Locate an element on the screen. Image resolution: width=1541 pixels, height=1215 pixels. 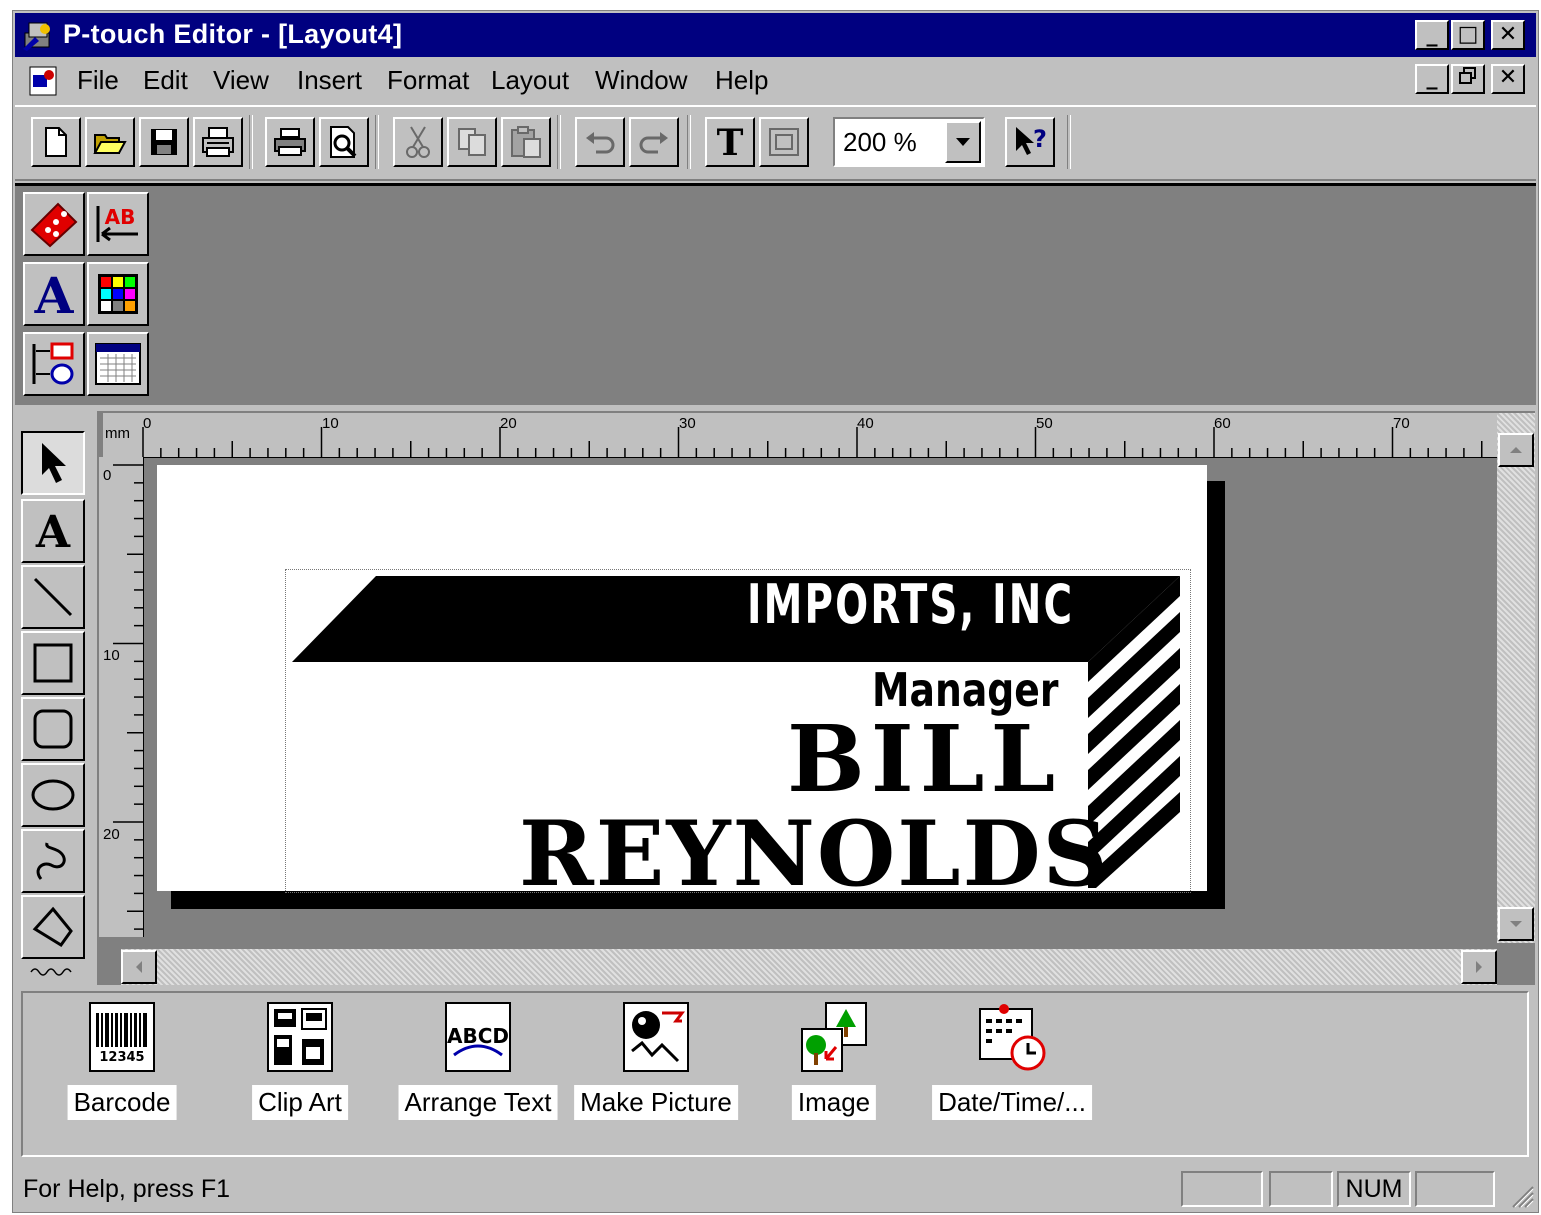
barcode-wizard-button: 12345 Barcode is located at coordinates (122, 1064).